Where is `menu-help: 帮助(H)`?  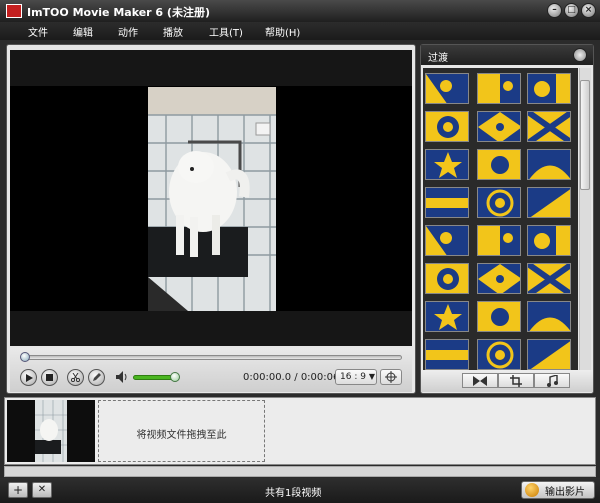 menu-help: 帮助(H) is located at coordinates (282, 31).